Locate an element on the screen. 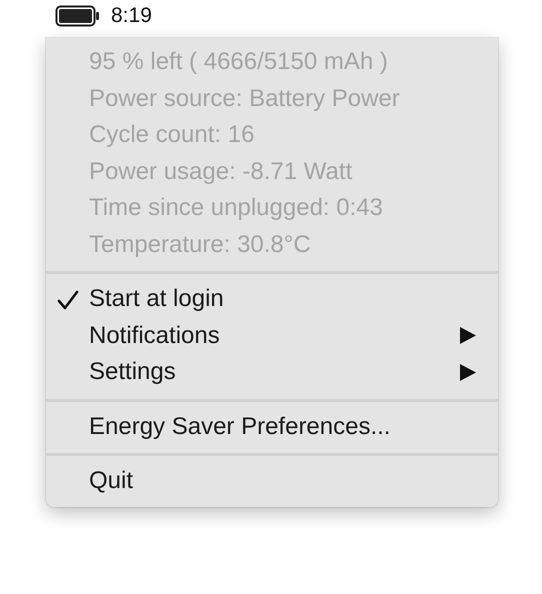 This screenshot has width=542, height=594. menu-item: Notifications is located at coordinates (272, 336).